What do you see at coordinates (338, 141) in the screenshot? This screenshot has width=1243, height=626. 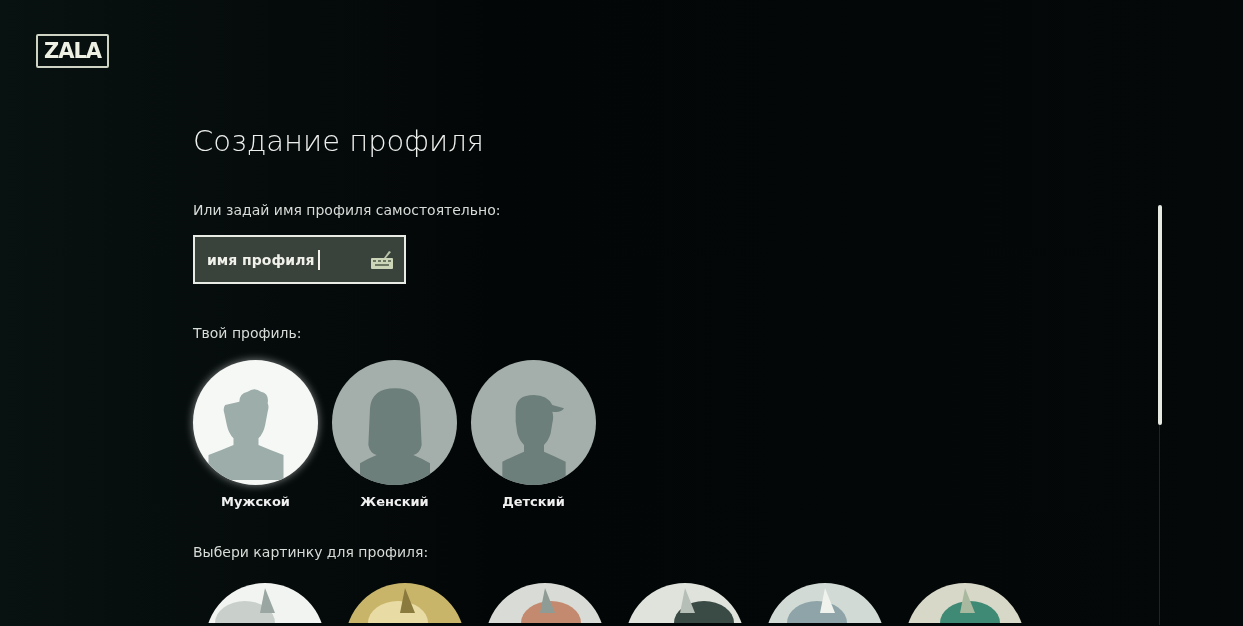 I see `page-title: Создание профиля` at bounding box center [338, 141].